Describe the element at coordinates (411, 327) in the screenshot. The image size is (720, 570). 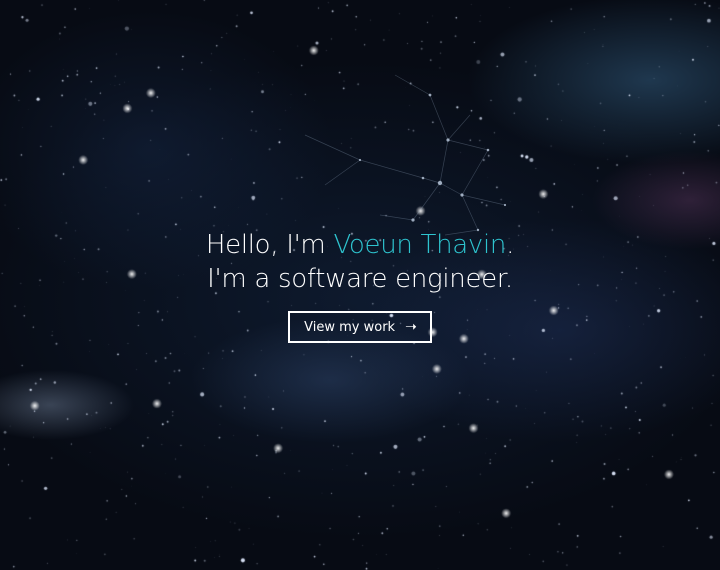
I see `arrow-right-icon: ➝` at that location.